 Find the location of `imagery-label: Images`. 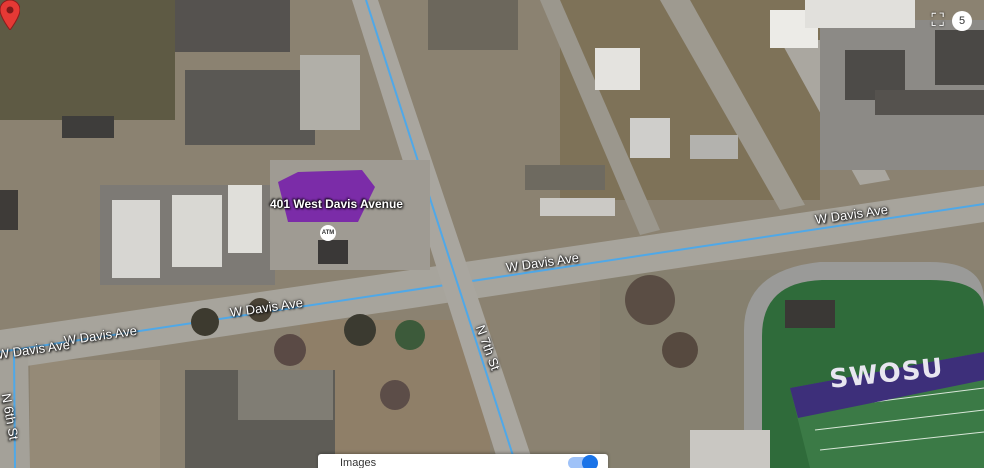

imagery-label: Images is located at coordinates (358, 462).